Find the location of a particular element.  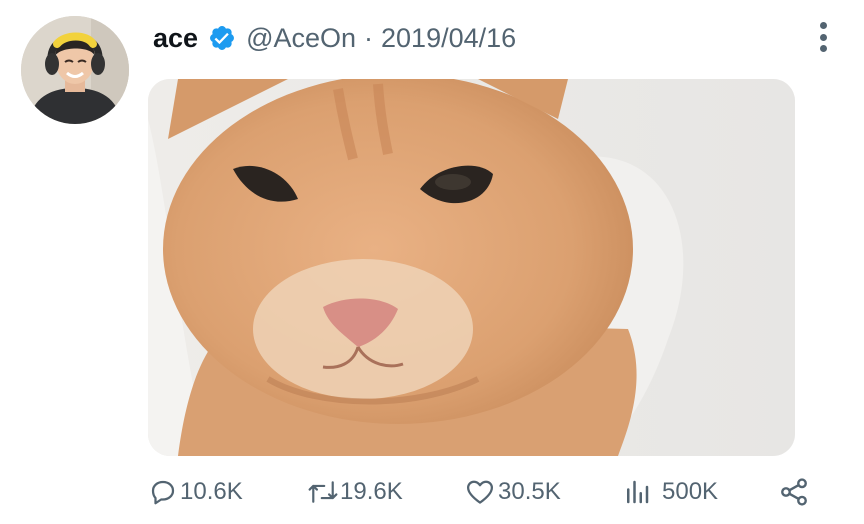

views-count: 500K is located at coordinates (690, 491).